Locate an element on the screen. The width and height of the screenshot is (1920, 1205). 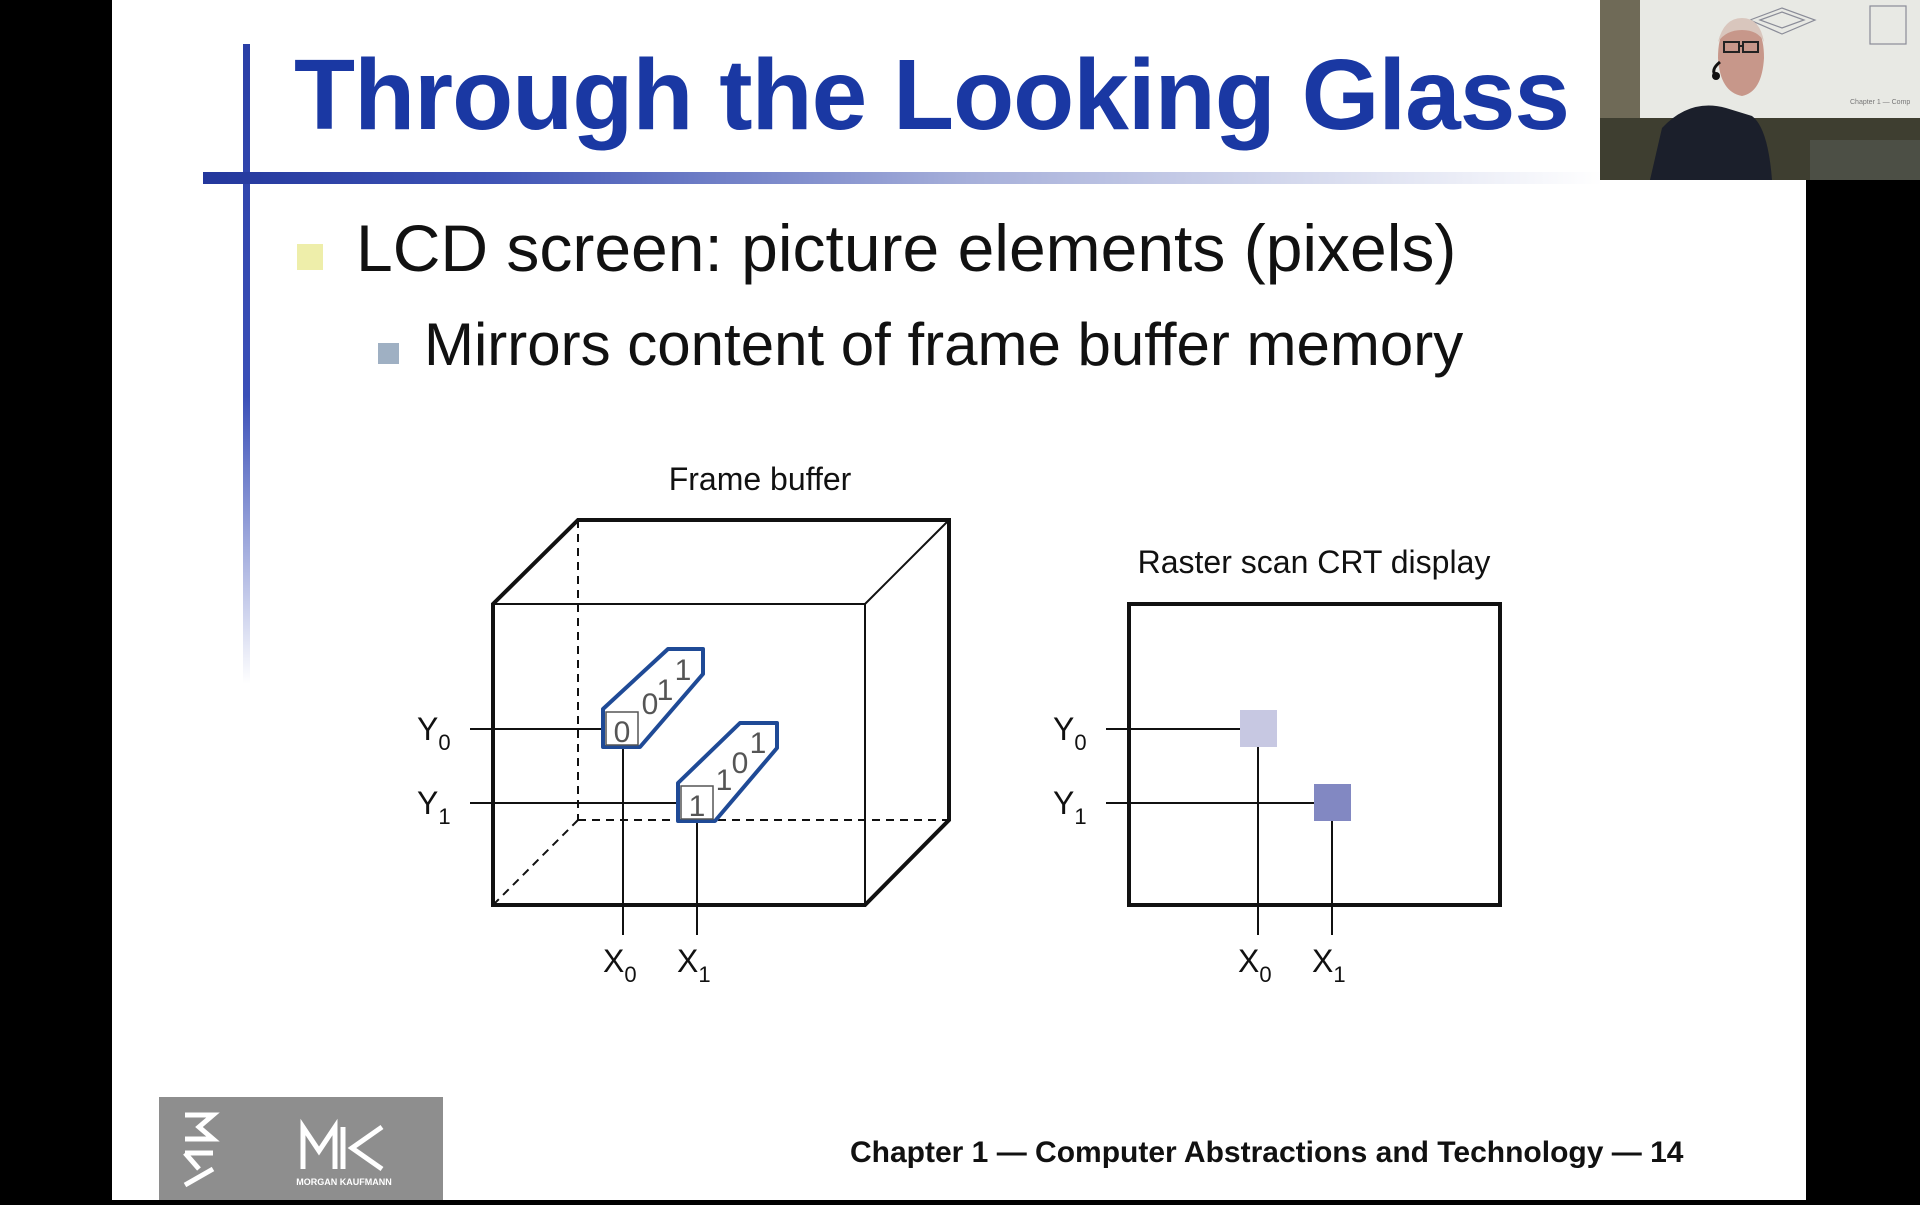
crt-x-label: X0 is located at coordinates (1255, 965).